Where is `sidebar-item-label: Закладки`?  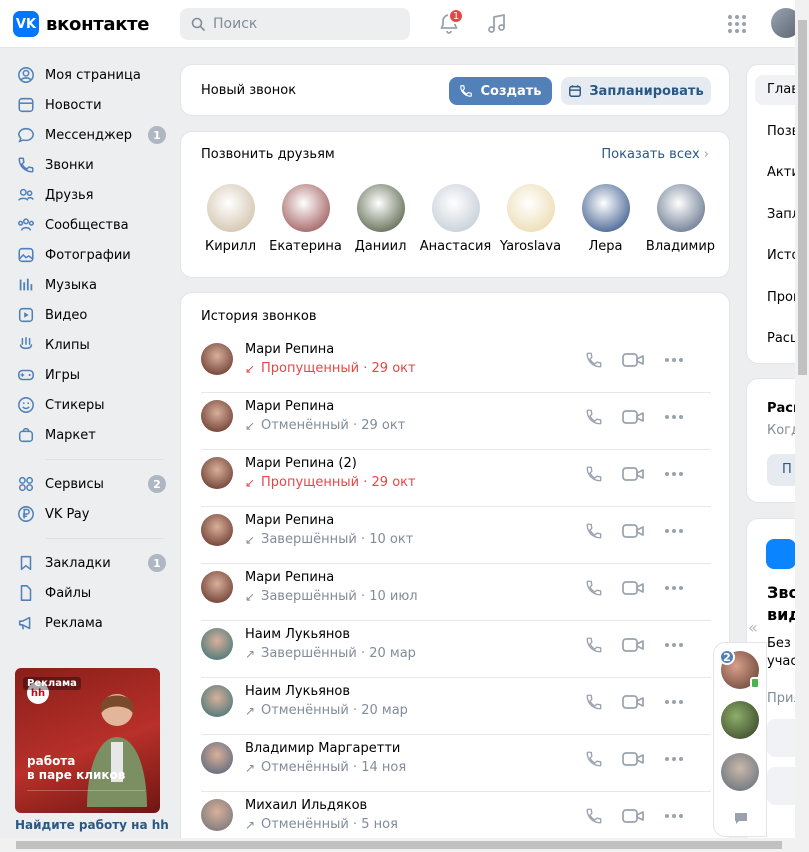
sidebar-item-label: Закладки is located at coordinates (78, 563).